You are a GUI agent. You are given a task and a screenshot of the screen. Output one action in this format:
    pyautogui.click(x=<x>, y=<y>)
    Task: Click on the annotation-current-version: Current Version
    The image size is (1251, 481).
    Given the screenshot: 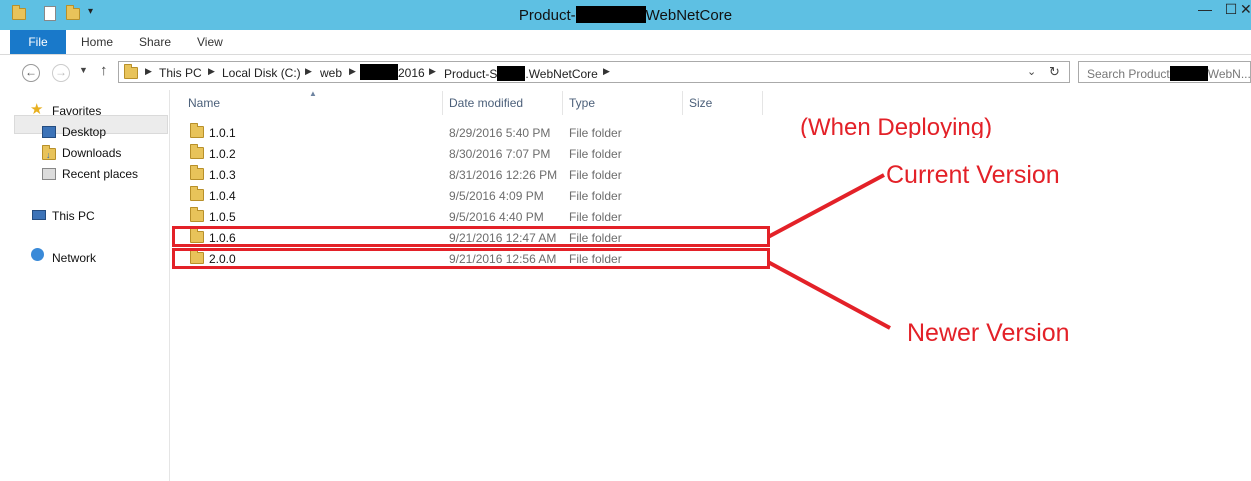 What is the action you would take?
    pyautogui.click(x=973, y=175)
    